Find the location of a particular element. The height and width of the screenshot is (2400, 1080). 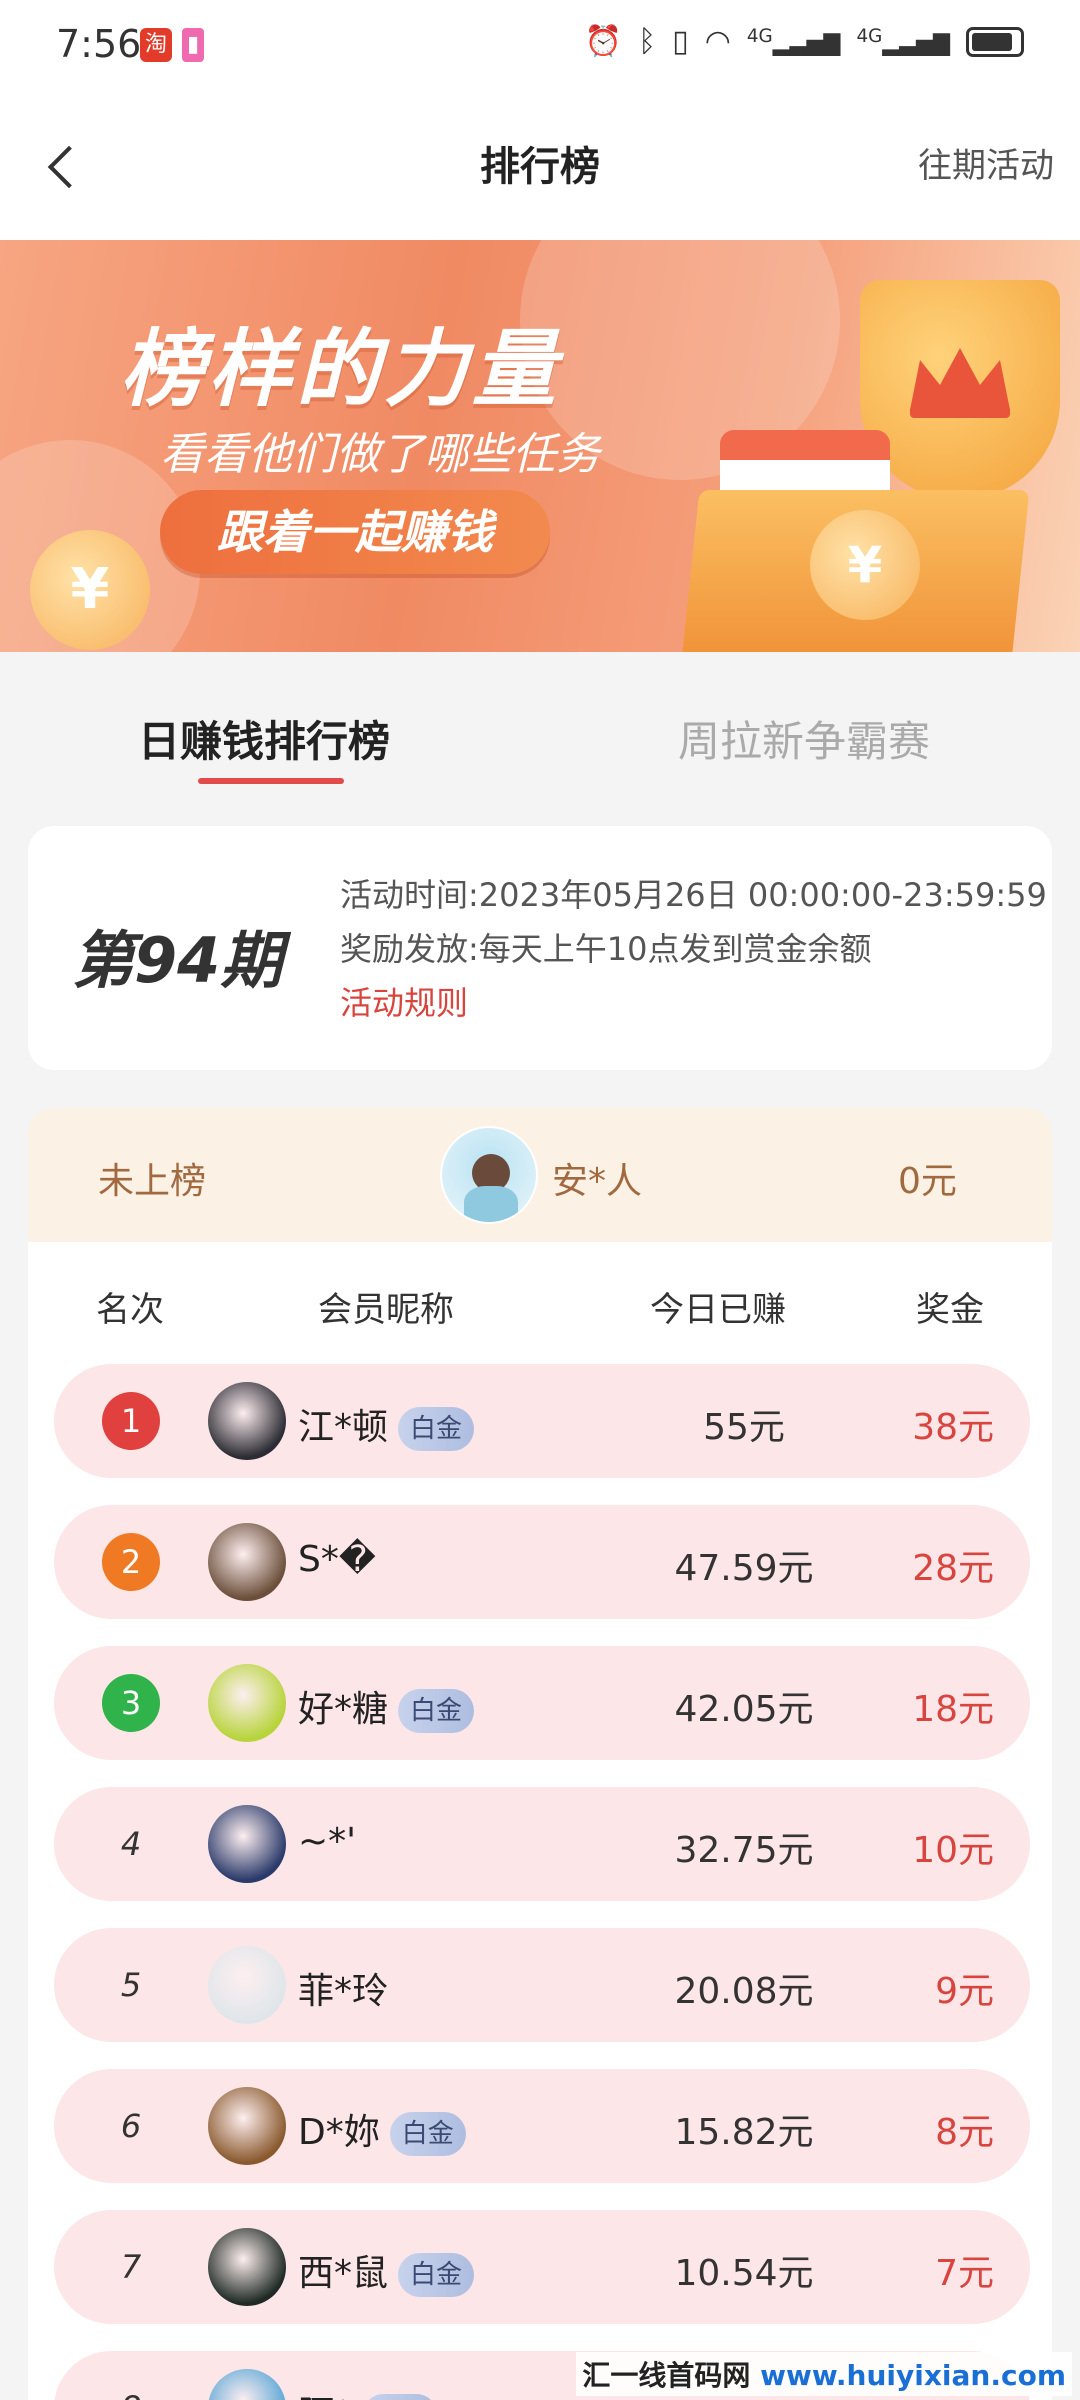

nickname-text: 江*顿 is located at coordinates (343, 1427).